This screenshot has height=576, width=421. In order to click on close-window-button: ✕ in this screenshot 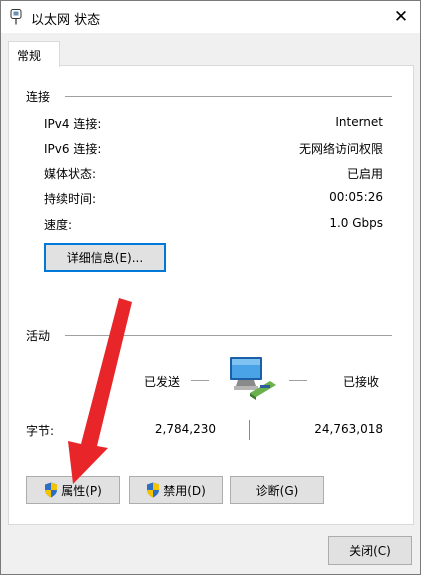, I will do `click(401, 17)`.